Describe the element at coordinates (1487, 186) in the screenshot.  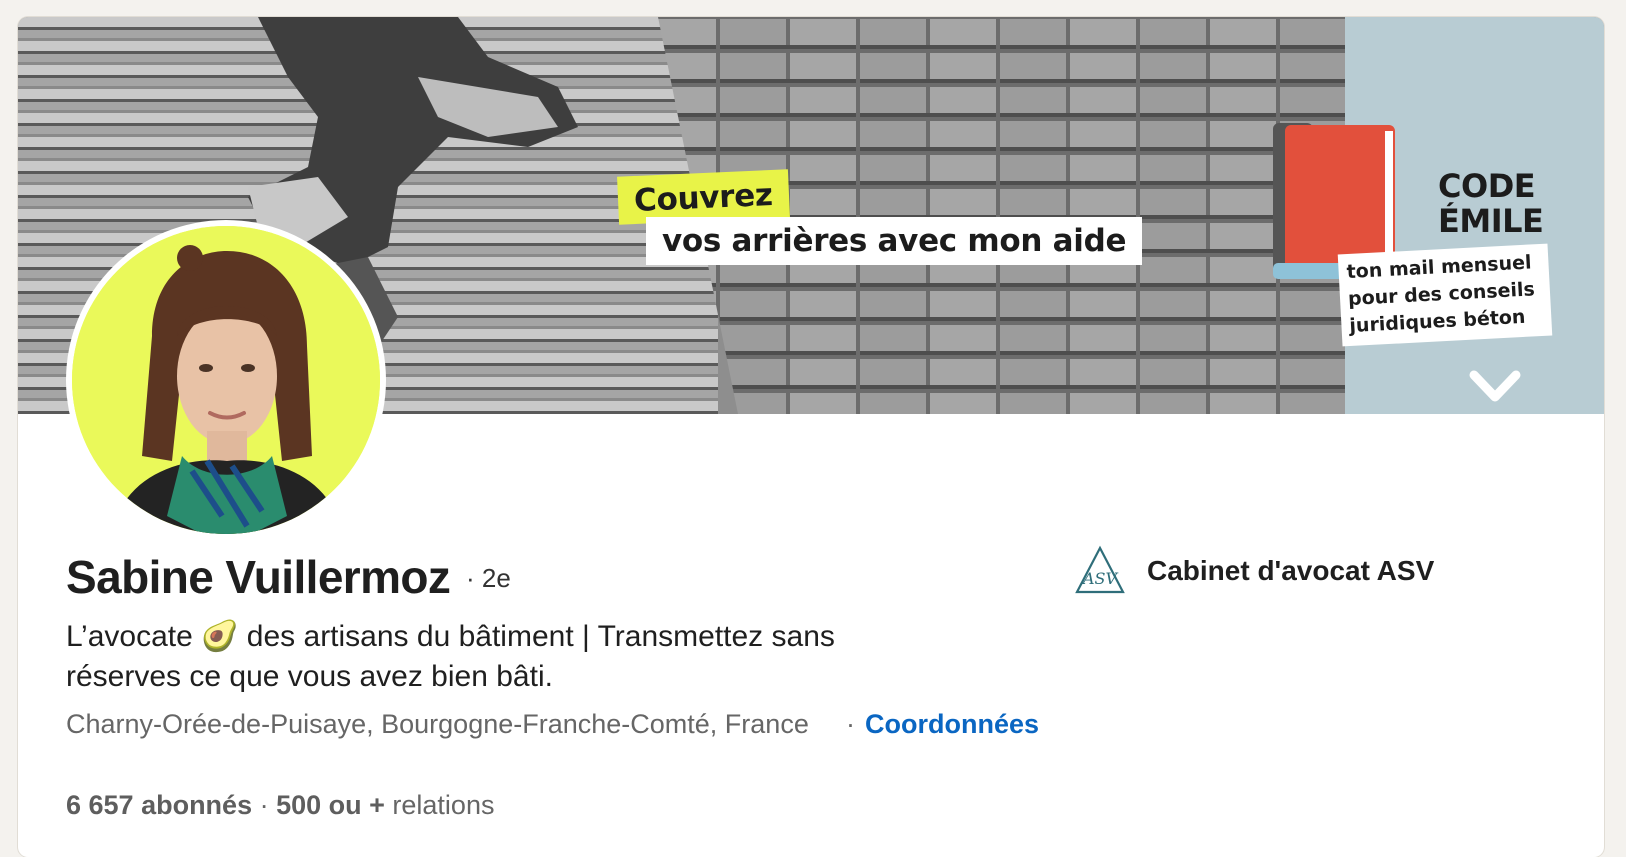
I see `newsletter-title-line1: CODE` at that location.